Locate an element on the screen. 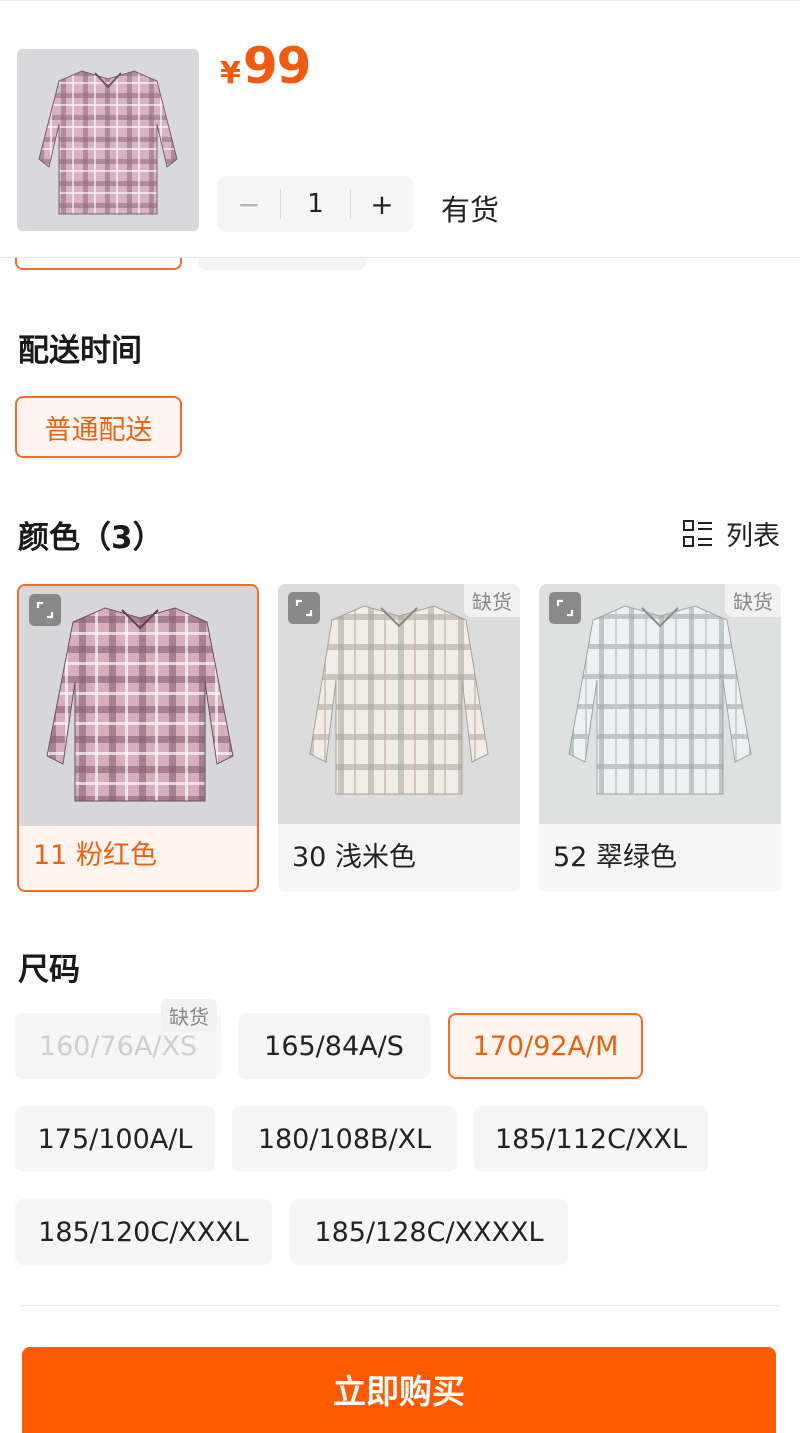 The width and height of the screenshot is (800, 1433). quantity-stepper: − 1 + is located at coordinates (315, 204).